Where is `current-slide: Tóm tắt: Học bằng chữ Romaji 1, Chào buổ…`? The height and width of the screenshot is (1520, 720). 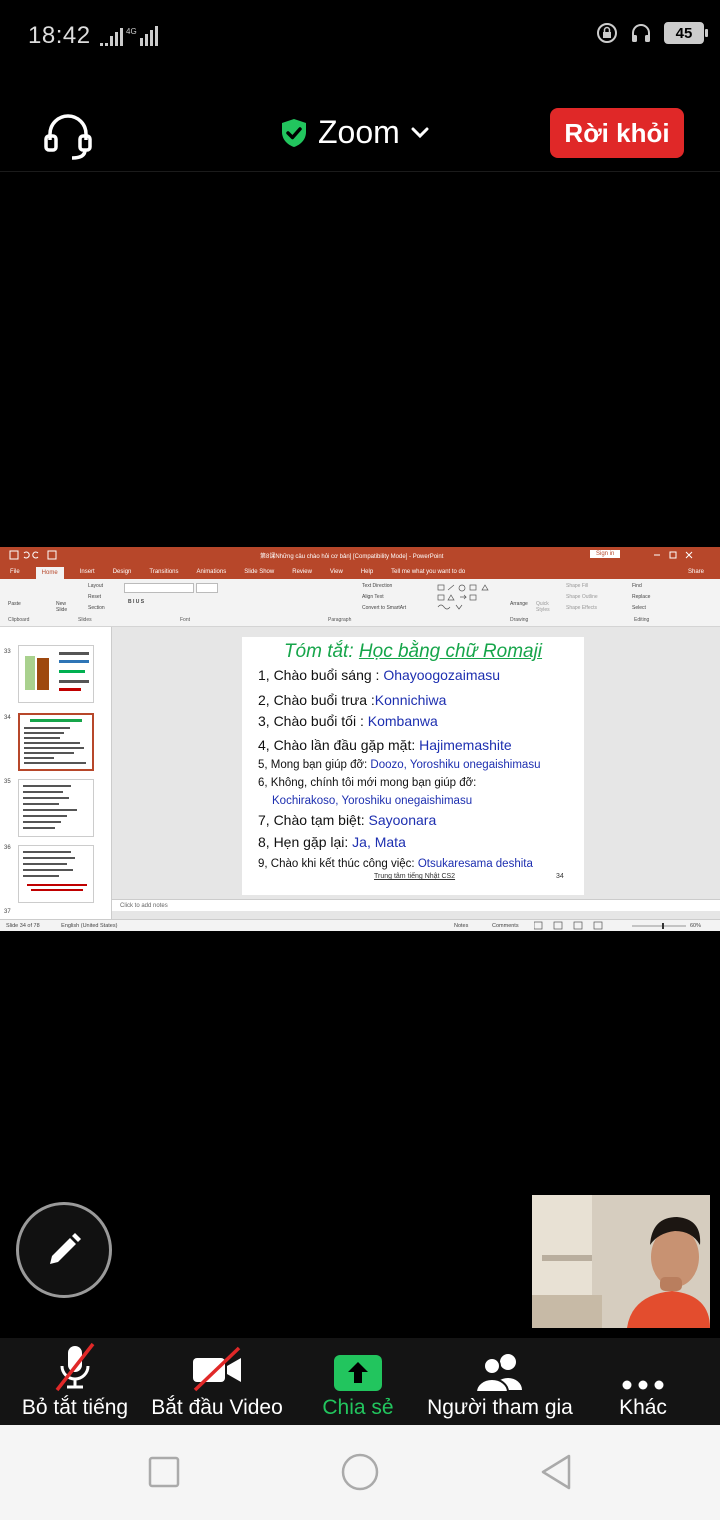
current-slide: Tóm tắt: Học bằng chữ Romaji 1, Chào buổ… is located at coordinates (413, 766).